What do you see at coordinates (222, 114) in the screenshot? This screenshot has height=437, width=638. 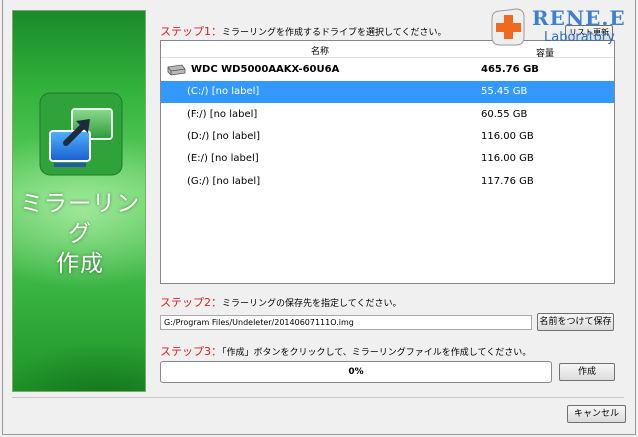 I see `partition-name: (F:/) [no label]` at bounding box center [222, 114].